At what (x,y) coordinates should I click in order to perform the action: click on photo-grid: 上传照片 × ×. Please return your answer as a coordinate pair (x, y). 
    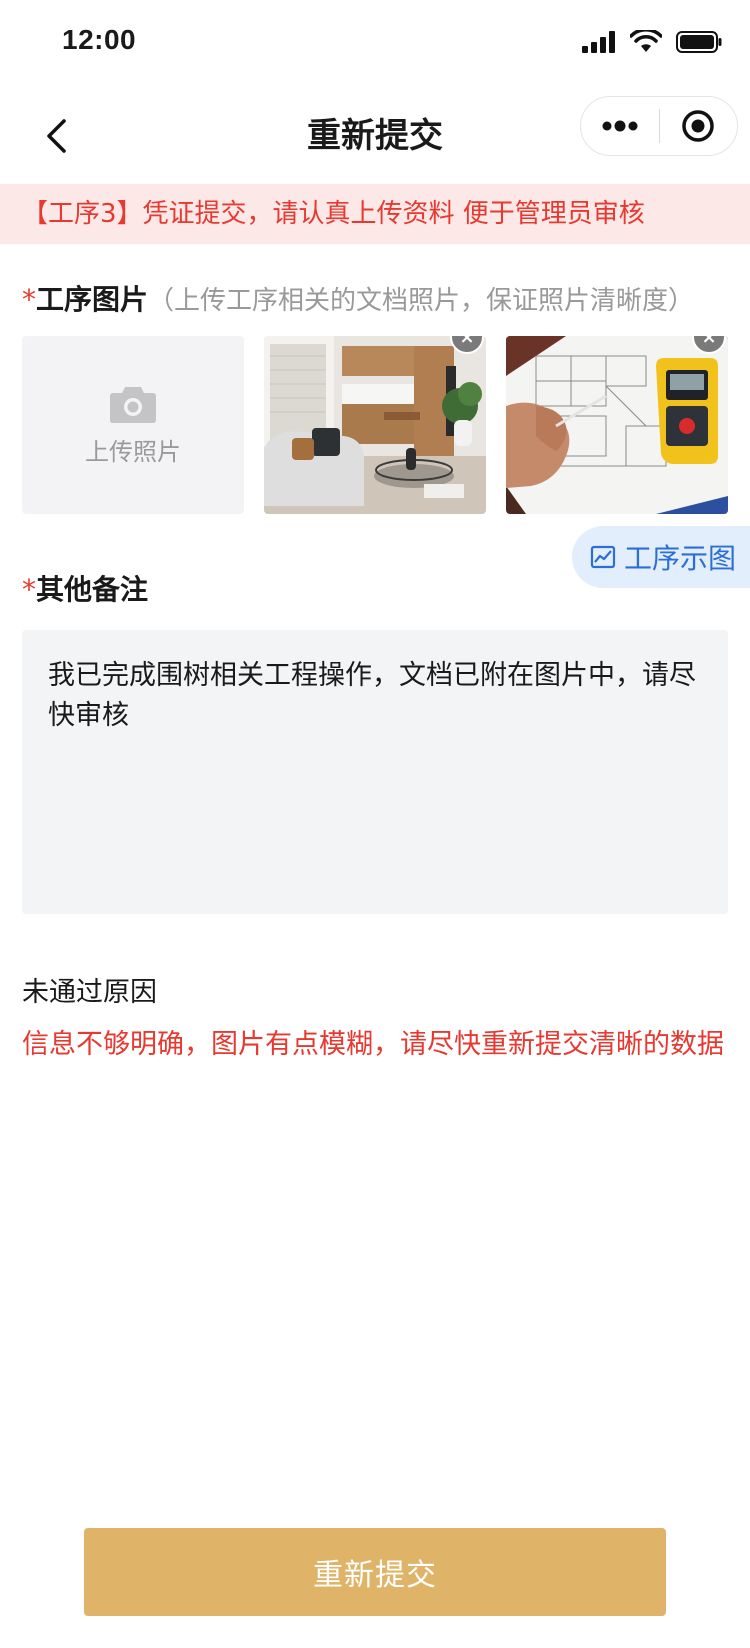
    Looking at the image, I should click on (382, 426).